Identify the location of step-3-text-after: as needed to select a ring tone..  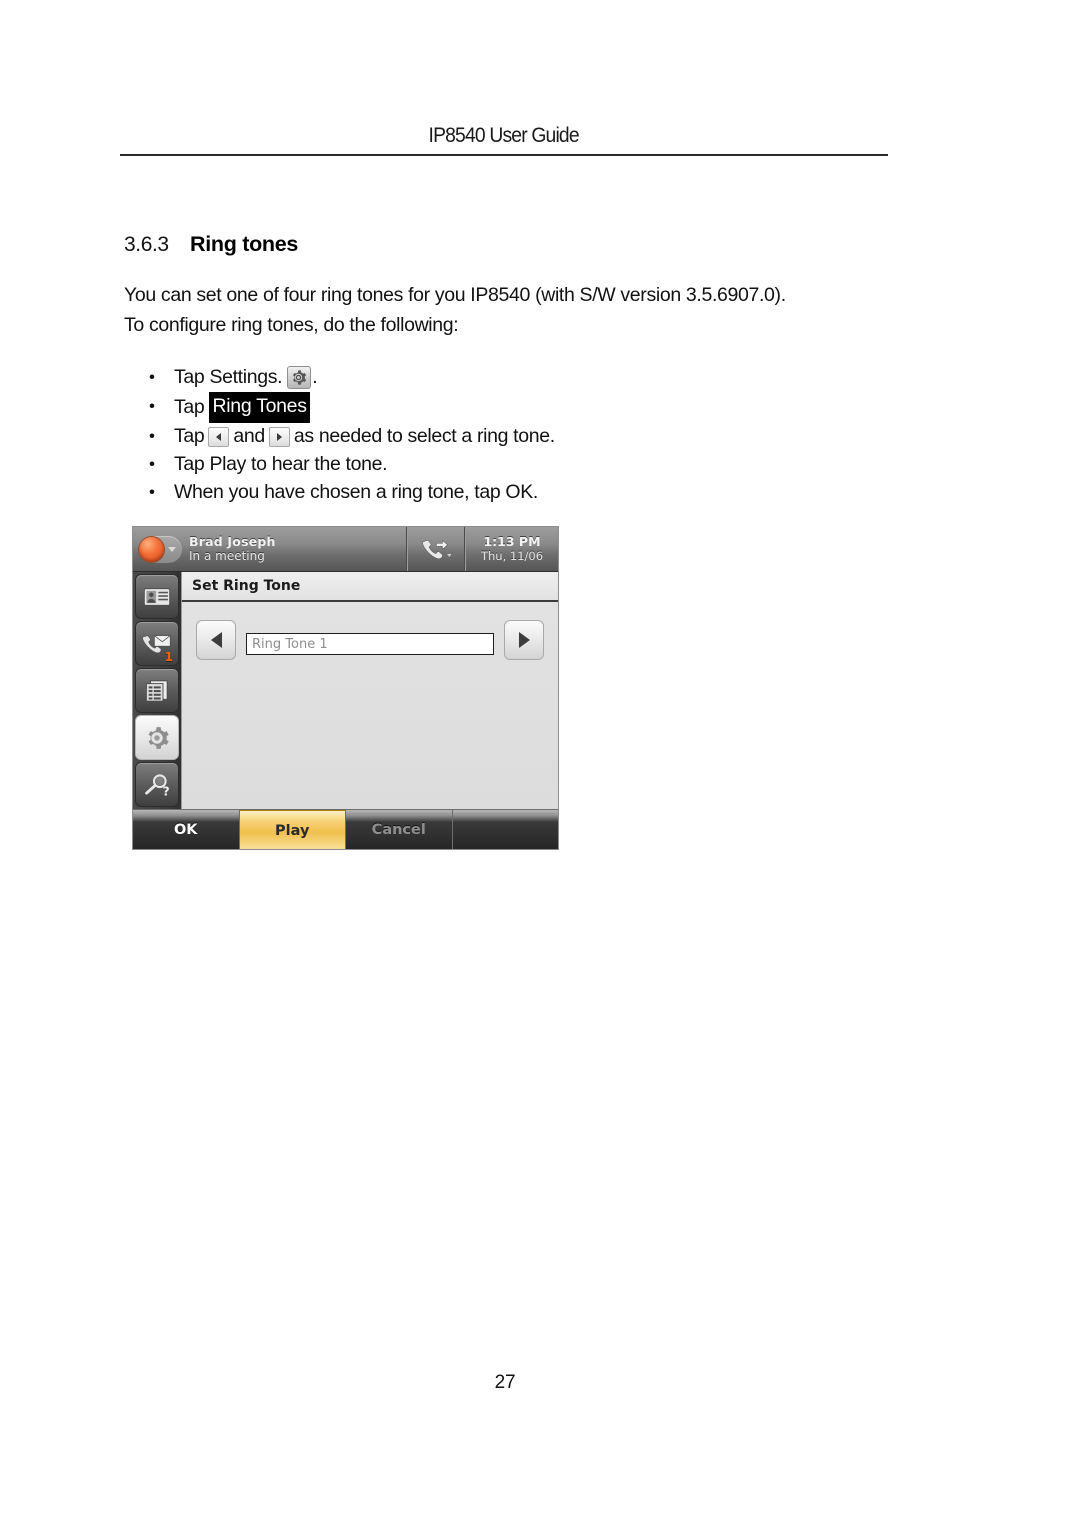
(424, 436).